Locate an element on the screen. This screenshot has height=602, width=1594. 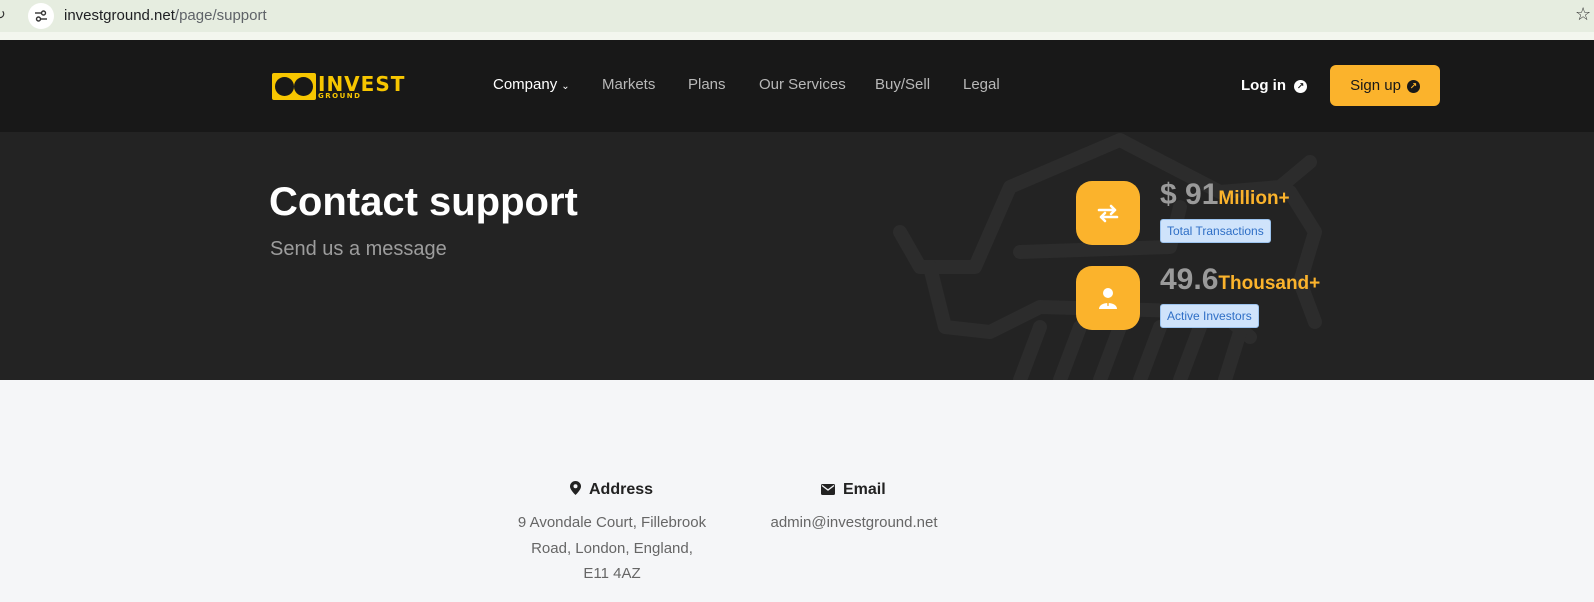
email-heading: Email is located at coordinates (853, 490).